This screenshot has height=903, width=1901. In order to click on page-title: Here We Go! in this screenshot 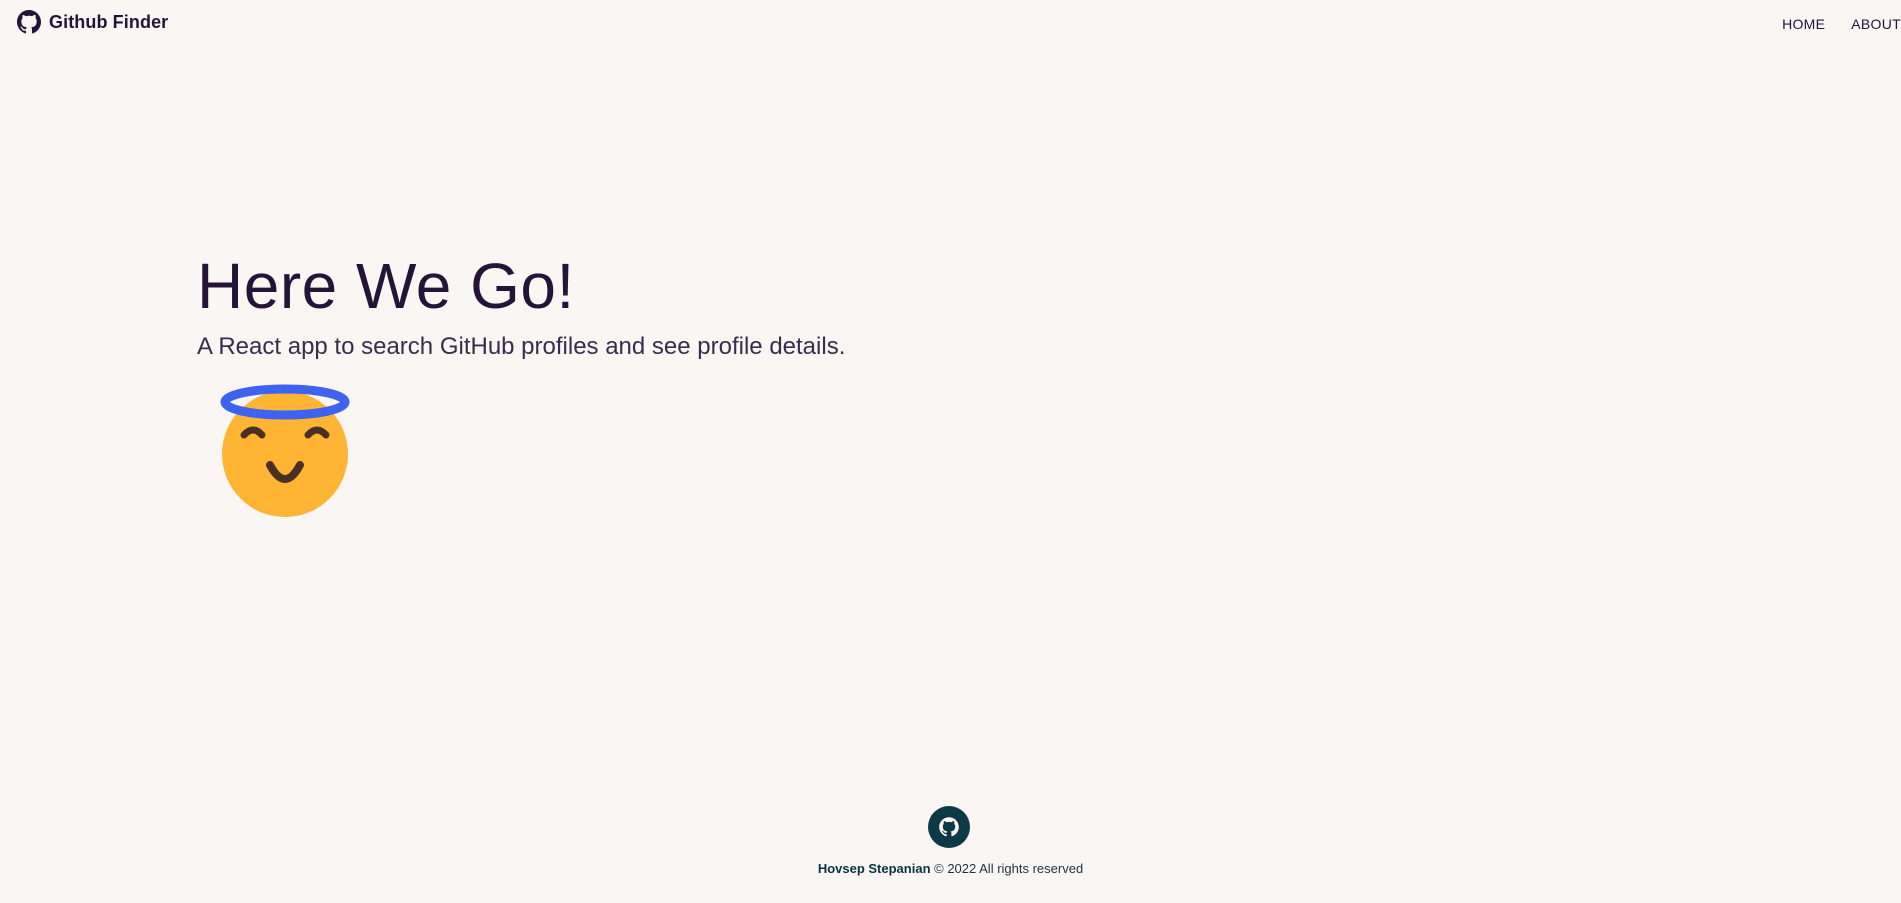, I will do `click(386, 286)`.